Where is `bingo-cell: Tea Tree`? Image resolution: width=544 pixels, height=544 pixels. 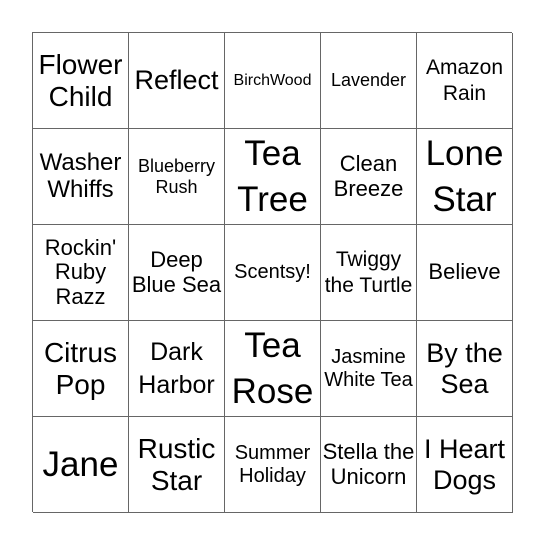 bingo-cell: Tea Tree is located at coordinates (273, 177).